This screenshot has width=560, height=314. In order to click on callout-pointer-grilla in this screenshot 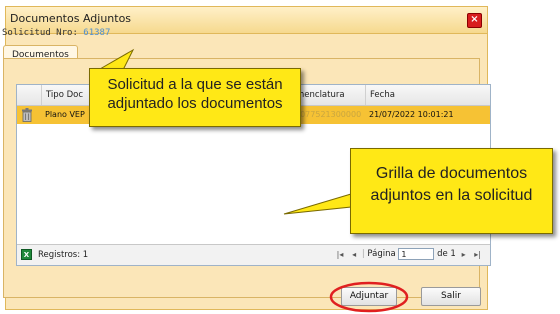, I will do `click(317, 204)`.